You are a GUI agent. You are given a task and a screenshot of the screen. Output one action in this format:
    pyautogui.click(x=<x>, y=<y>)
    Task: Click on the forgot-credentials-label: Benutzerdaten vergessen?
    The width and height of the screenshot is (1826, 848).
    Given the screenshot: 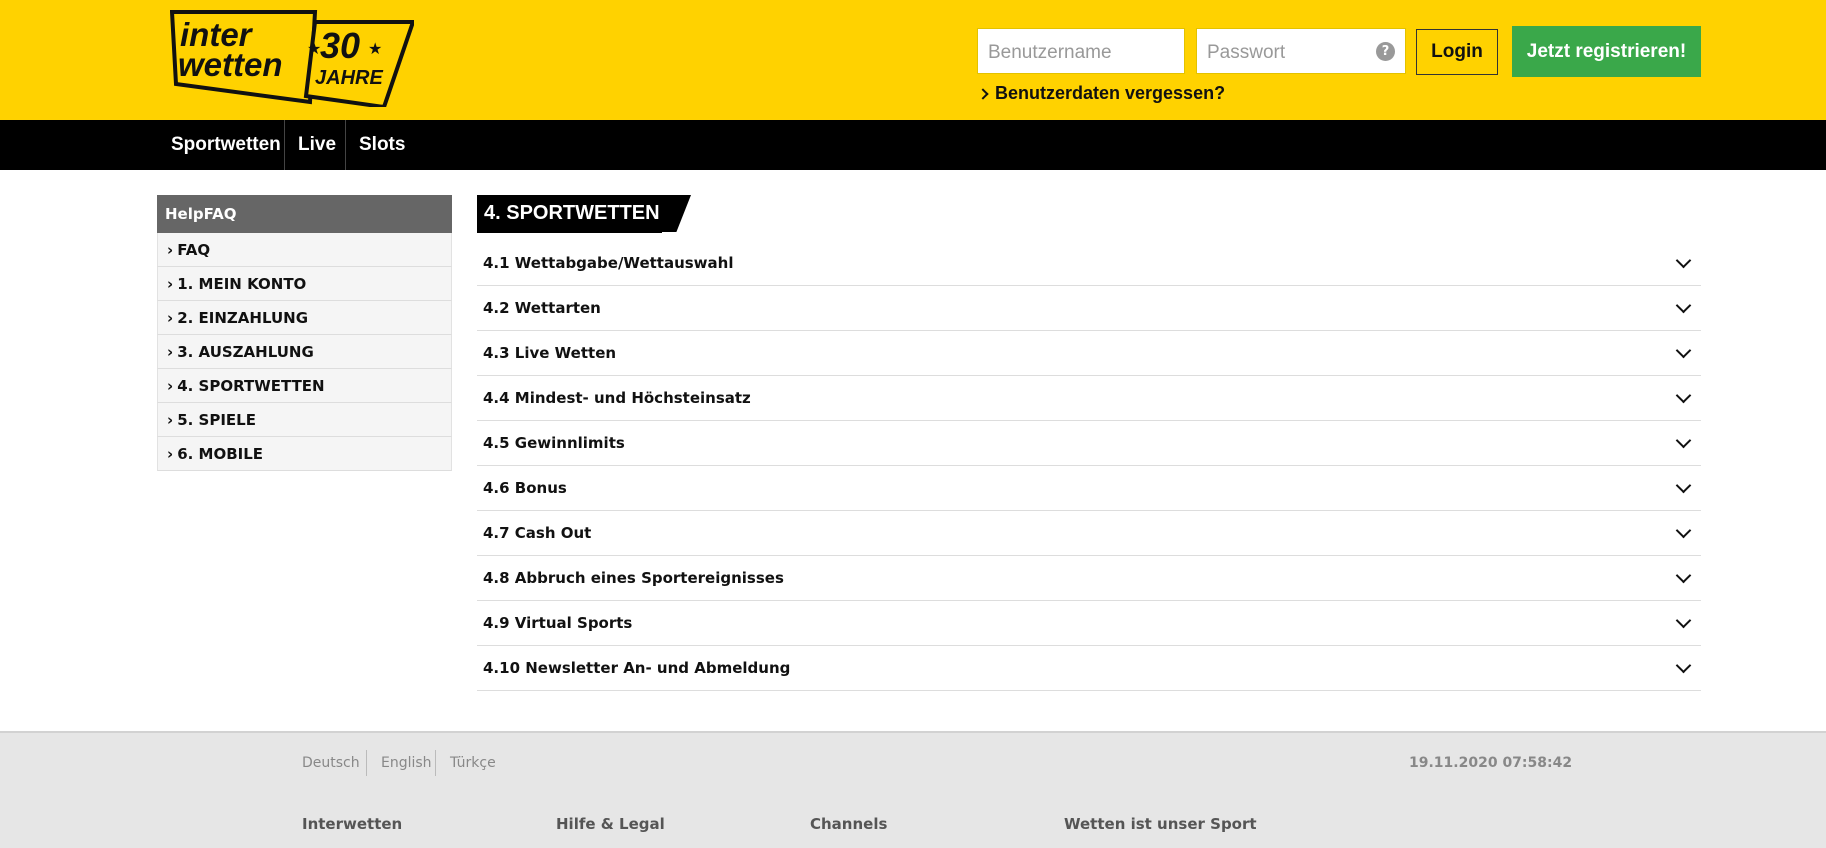 What is the action you would take?
    pyautogui.click(x=1110, y=93)
    